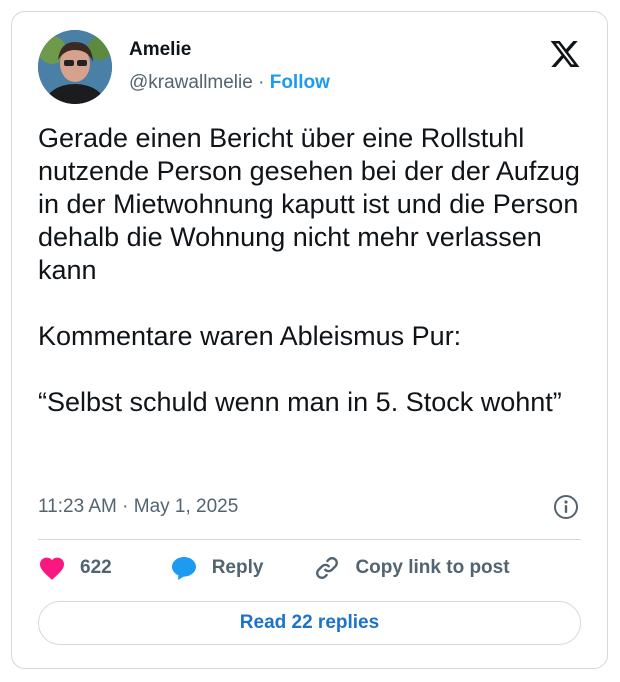 The height and width of the screenshot is (682, 620). What do you see at coordinates (160, 50) in the screenshot?
I see `author-name: Amelie` at bounding box center [160, 50].